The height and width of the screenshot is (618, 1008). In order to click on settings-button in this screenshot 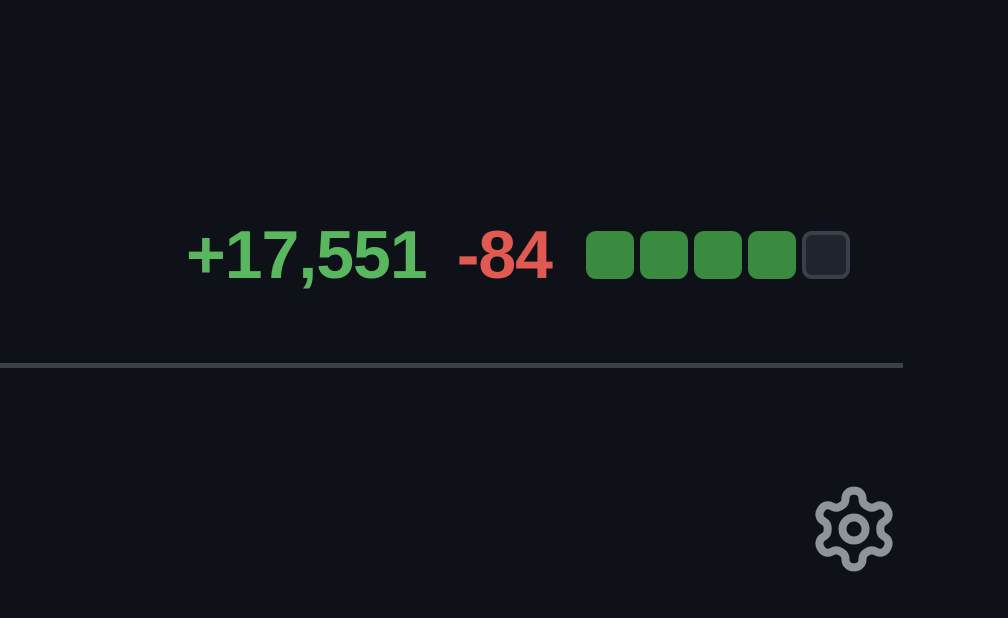, I will do `click(854, 531)`.